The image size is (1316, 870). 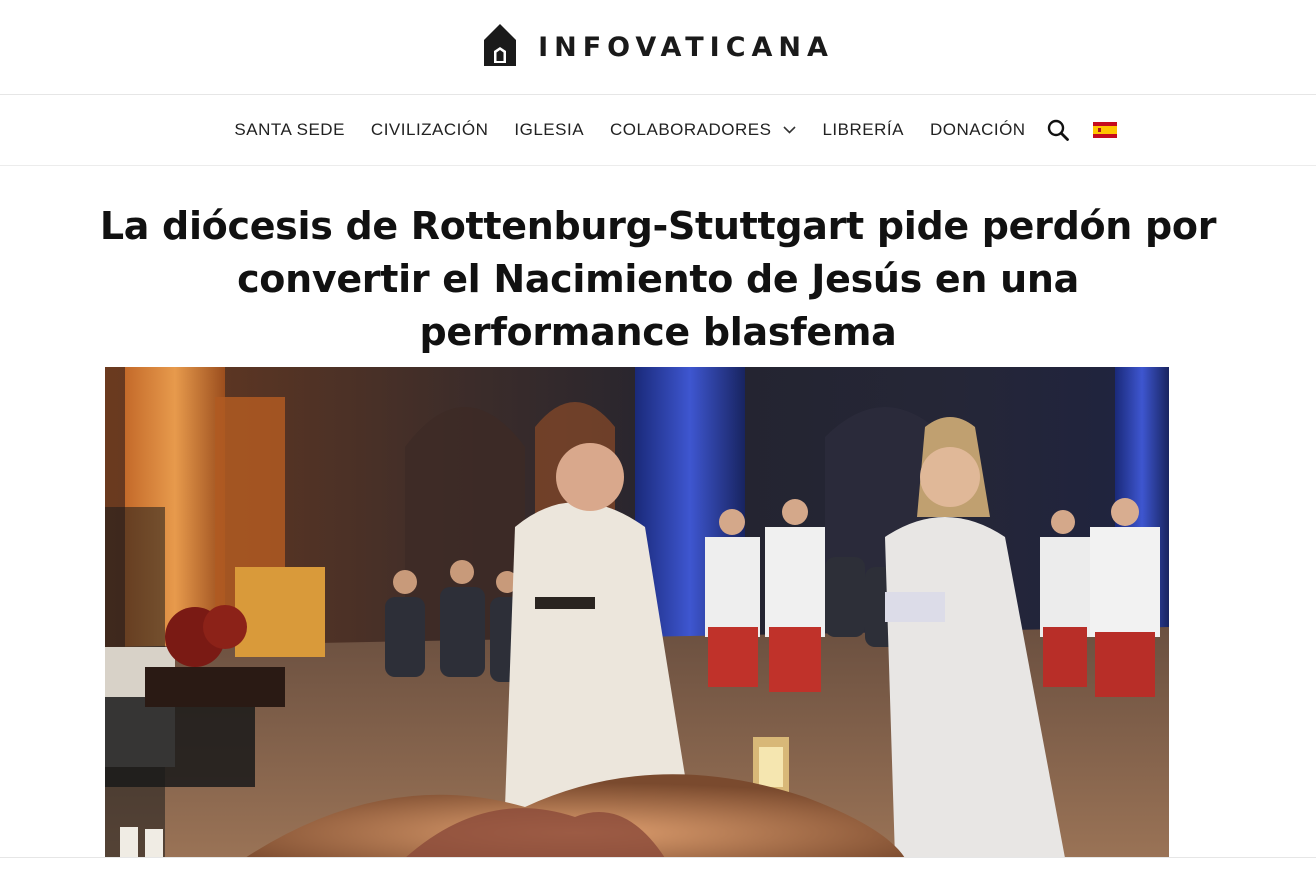 What do you see at coordinates (1104, 130) in the screenshot?
I see `spain-flag-icon` at bounding box center [1104, 130].